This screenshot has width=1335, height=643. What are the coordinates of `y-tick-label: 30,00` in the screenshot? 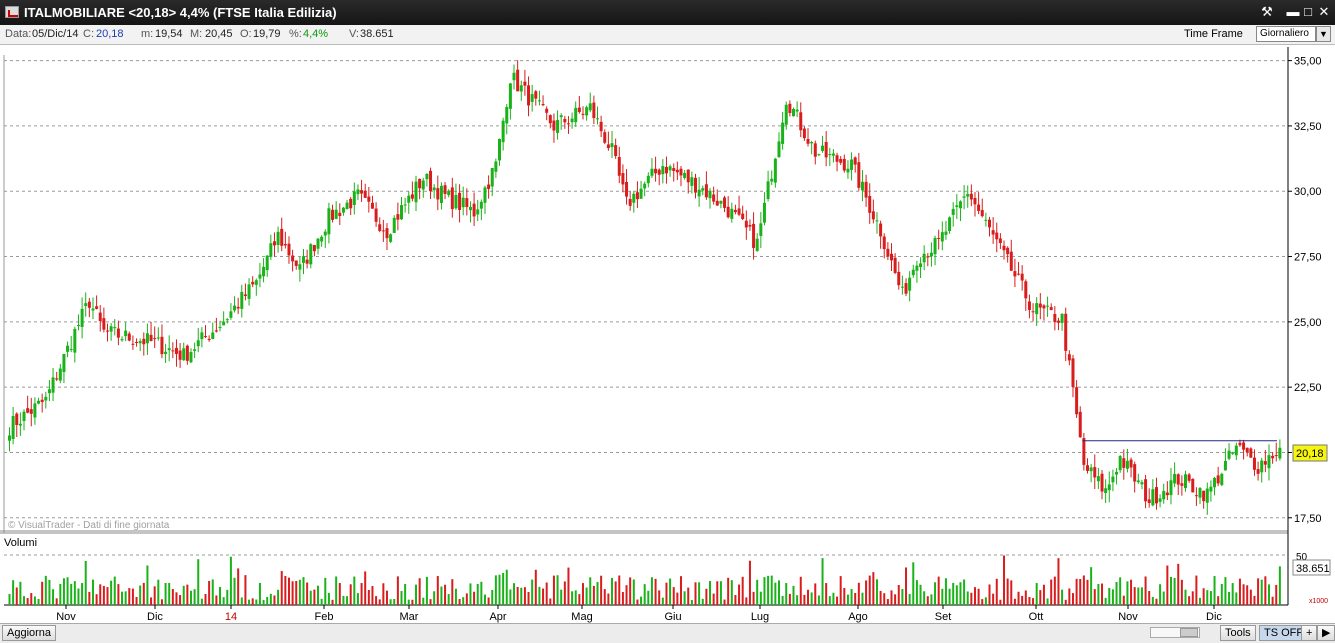 It's located at (1308, 192).